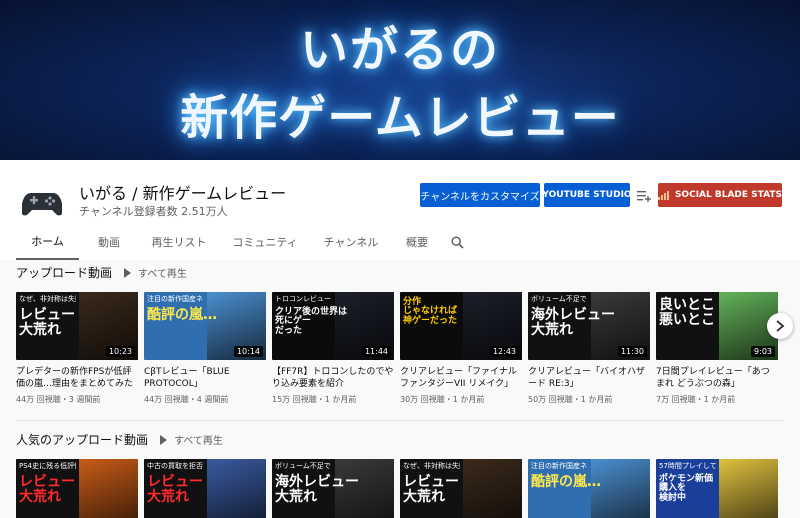  What do you see at coordinates (179, 242) in the screenshot?
I see `tab-playlists: 再生リスト` at bounding box center [179, 242].